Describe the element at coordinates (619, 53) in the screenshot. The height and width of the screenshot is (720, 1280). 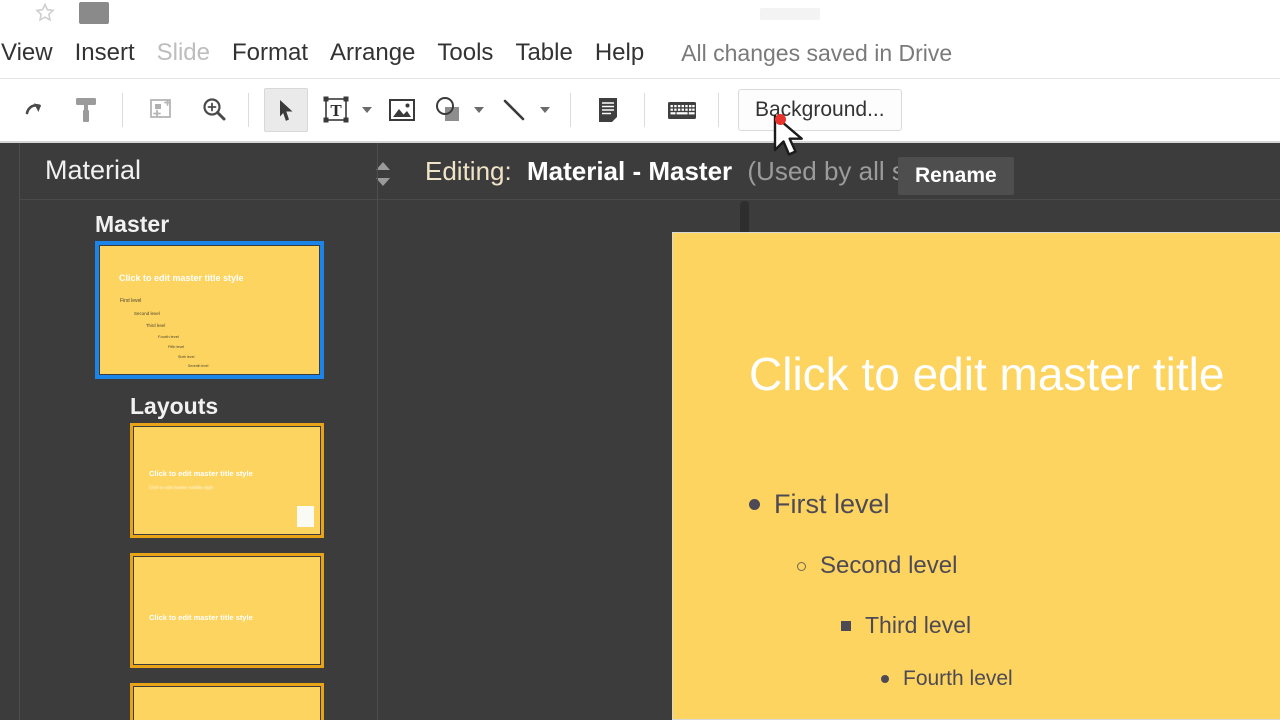
I see `menu-item-help: Help` at that location.